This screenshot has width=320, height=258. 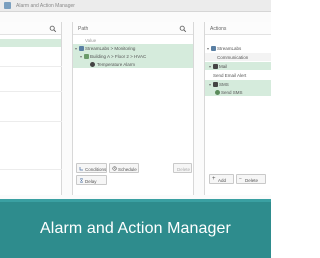 What do you see at coordinates (133, 64) in the screenshot?
I see `tree-node: Temperature Alarm` at bounding box center [133, 64].